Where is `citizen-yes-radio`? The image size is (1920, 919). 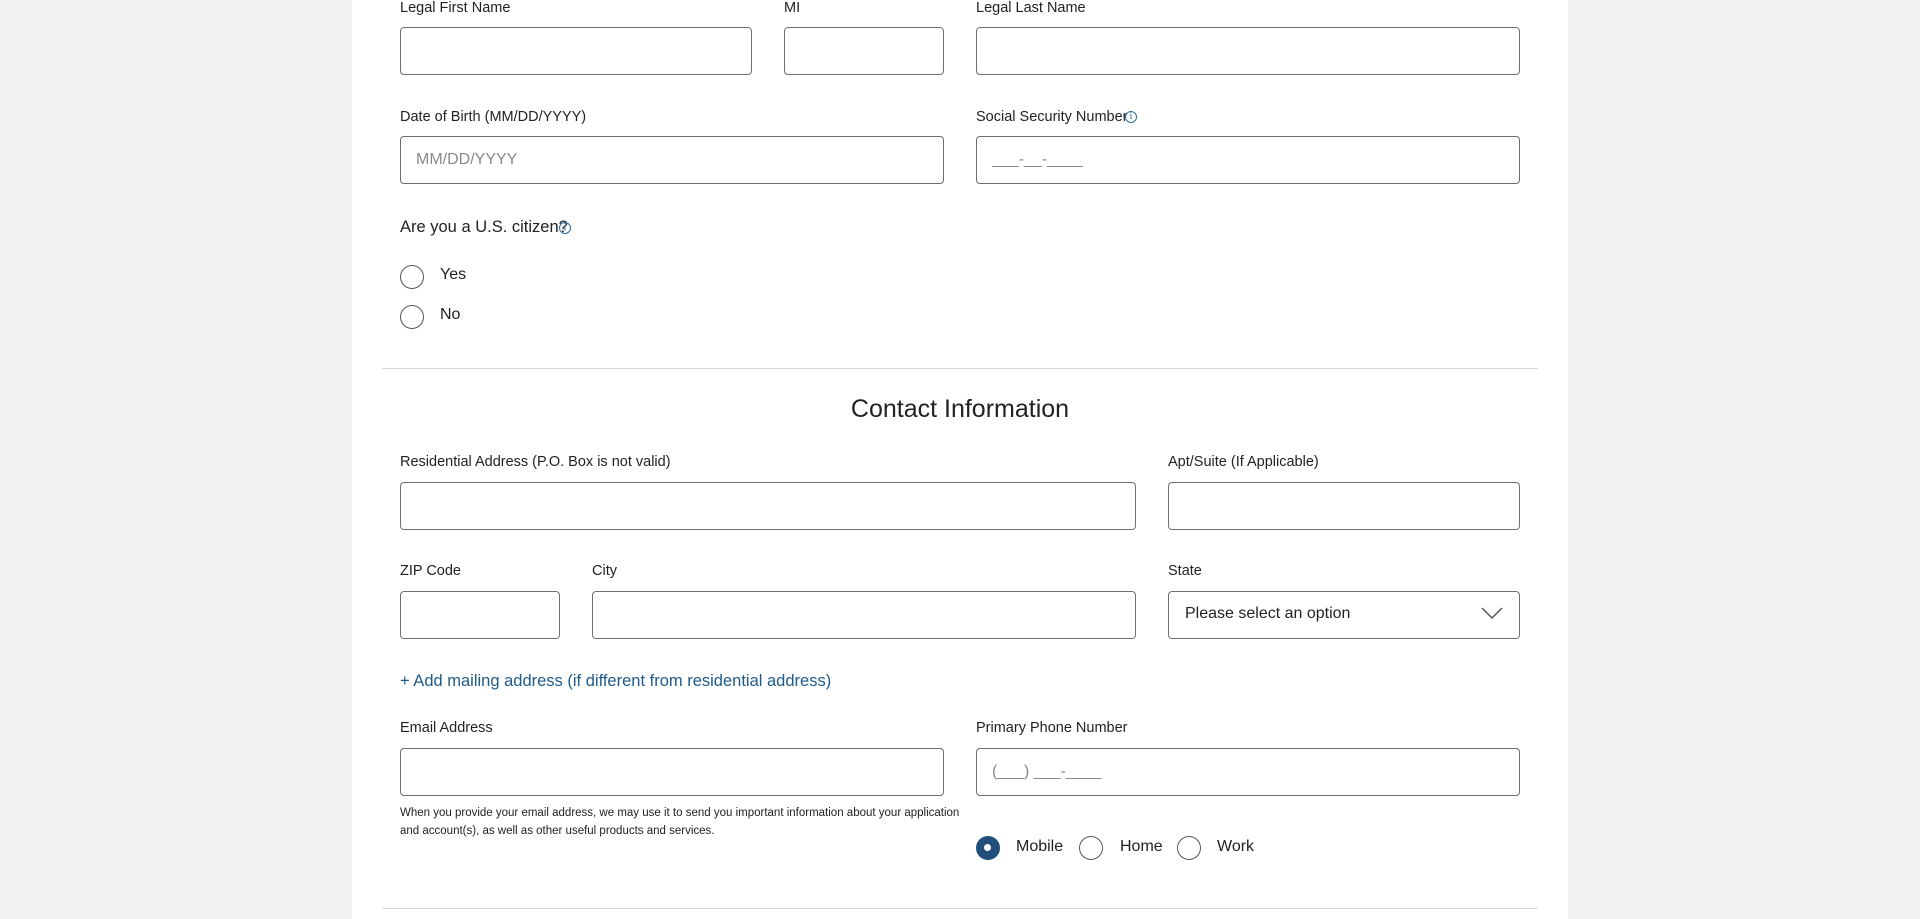 citizen-yes-radio is located at coordinates (412, 277).